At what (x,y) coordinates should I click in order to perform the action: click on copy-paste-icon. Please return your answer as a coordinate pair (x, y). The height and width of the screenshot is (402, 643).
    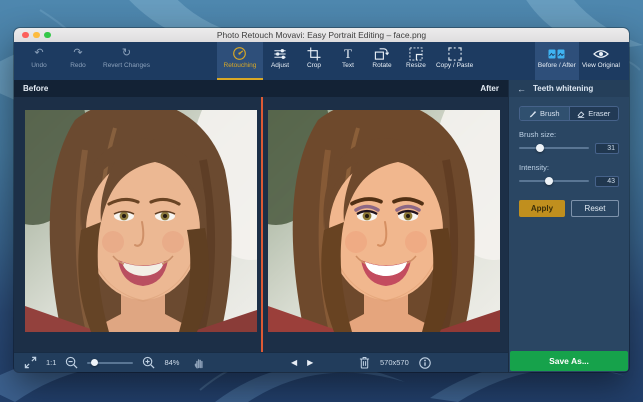
    Looking at the image, I should click on (454, 53).